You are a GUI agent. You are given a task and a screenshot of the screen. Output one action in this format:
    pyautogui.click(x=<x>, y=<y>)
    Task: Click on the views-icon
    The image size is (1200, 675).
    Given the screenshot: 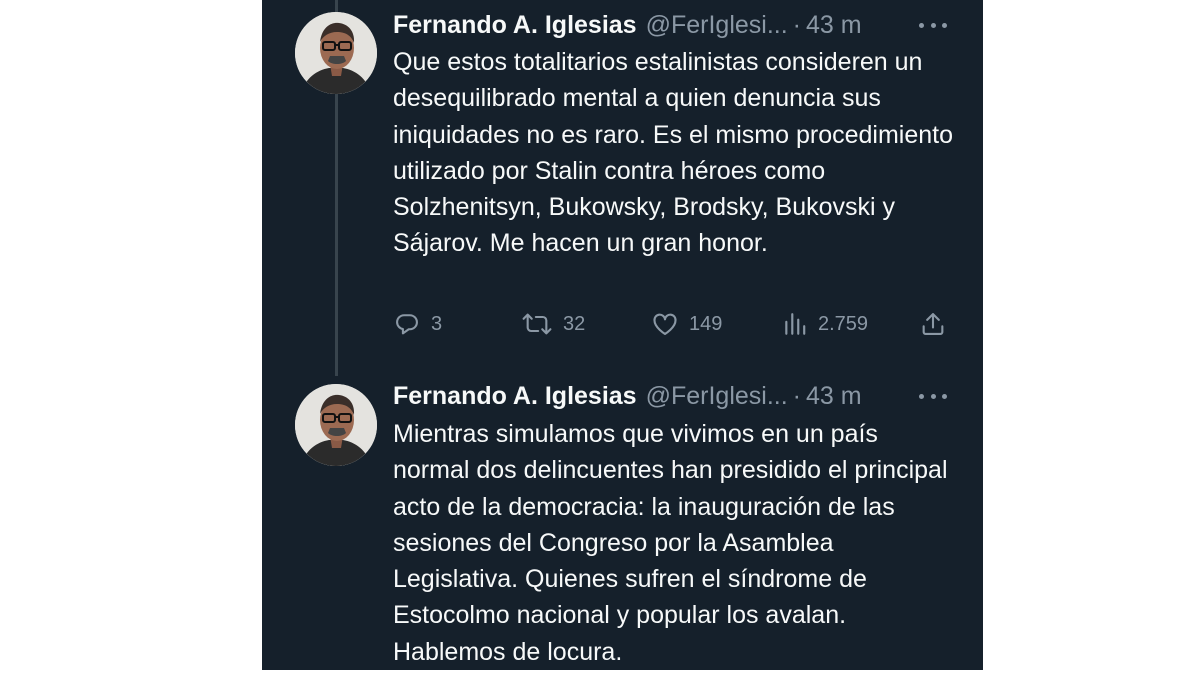 What is the action you would take?
    pyautogui.click(x=795, y=324)
    